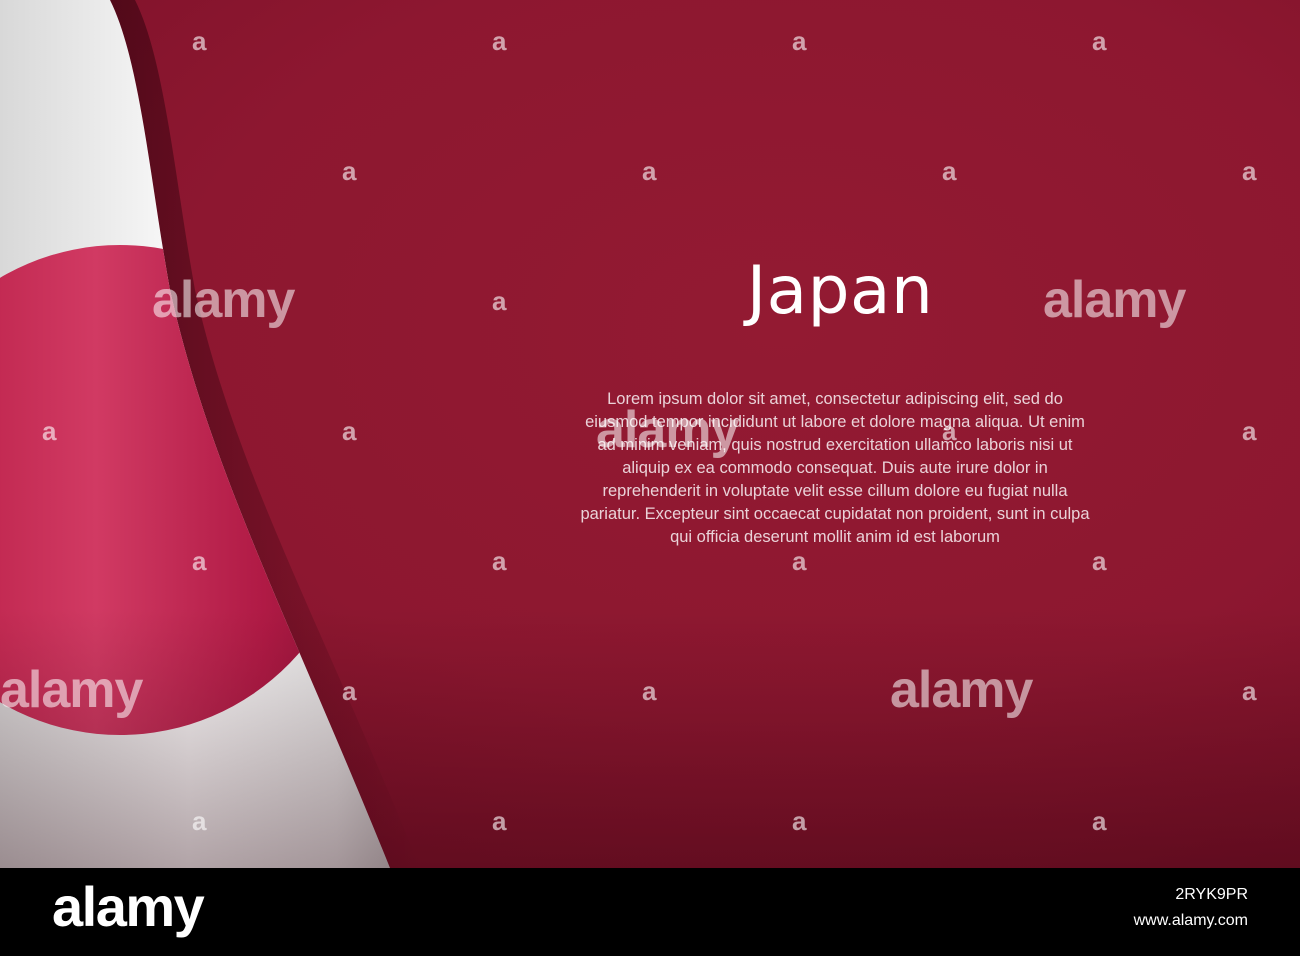  Describe the element at coordinates (128, 906) in the screenshot. I see `alamy-logo: alamy` at that location.